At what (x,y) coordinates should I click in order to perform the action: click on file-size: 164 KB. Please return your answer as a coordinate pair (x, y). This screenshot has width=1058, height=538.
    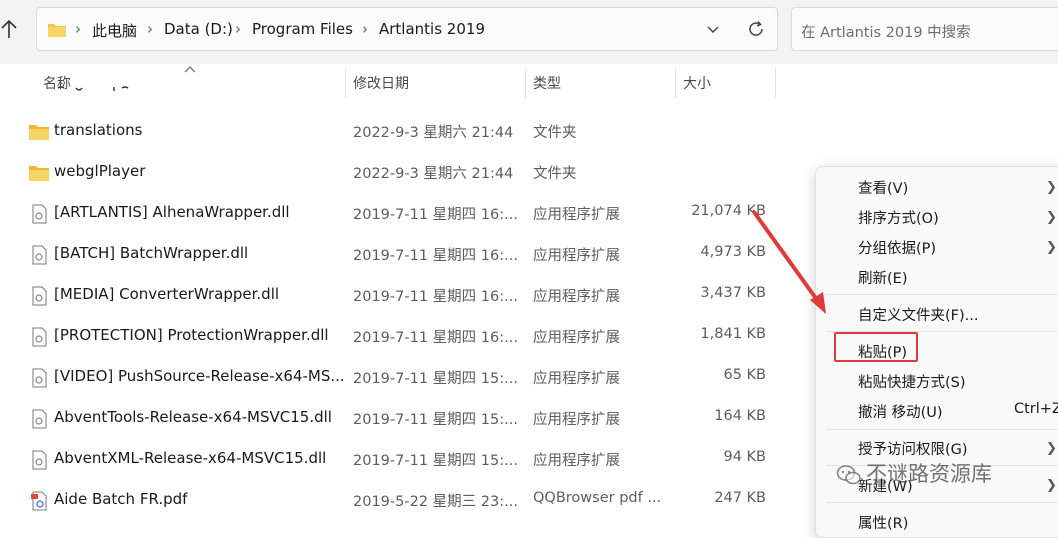
    Looking at the image, I should click on (740, 416).